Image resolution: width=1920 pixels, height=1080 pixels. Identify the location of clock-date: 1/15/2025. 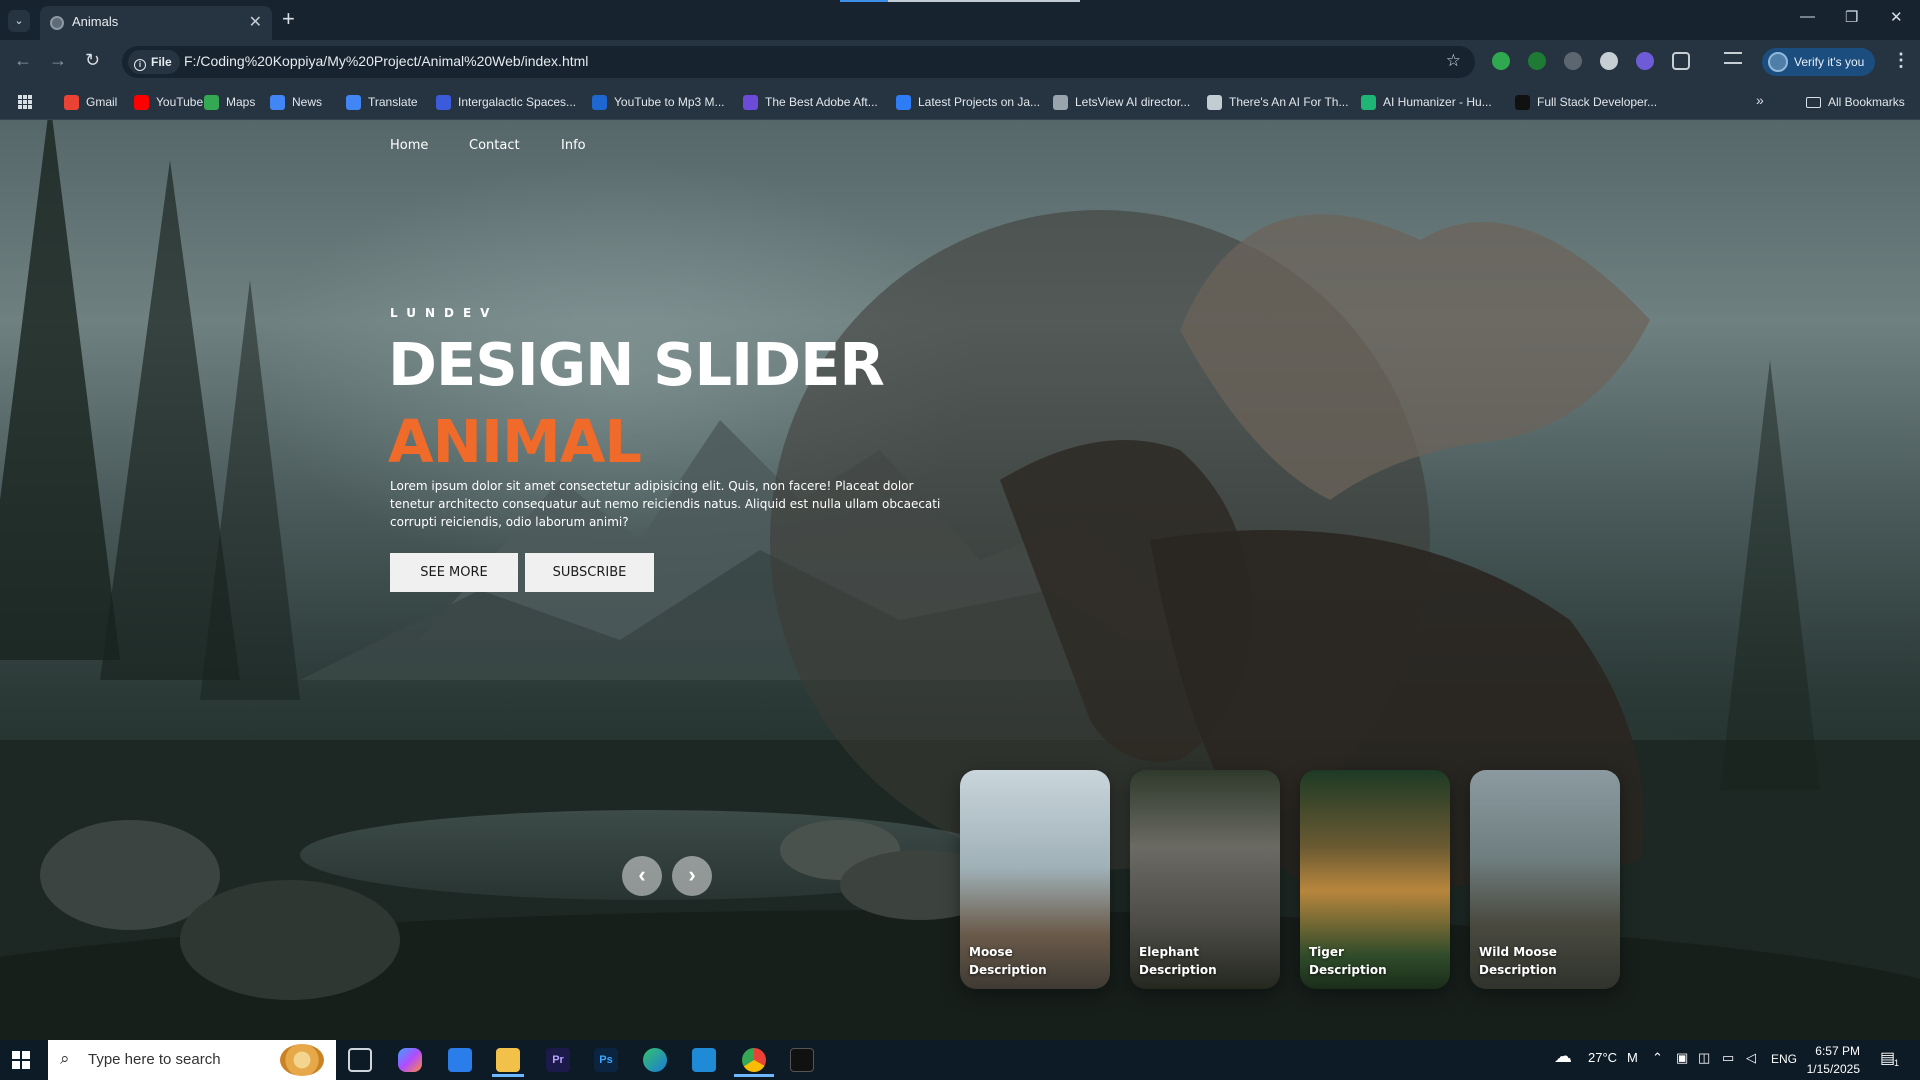
(1833, 1069).